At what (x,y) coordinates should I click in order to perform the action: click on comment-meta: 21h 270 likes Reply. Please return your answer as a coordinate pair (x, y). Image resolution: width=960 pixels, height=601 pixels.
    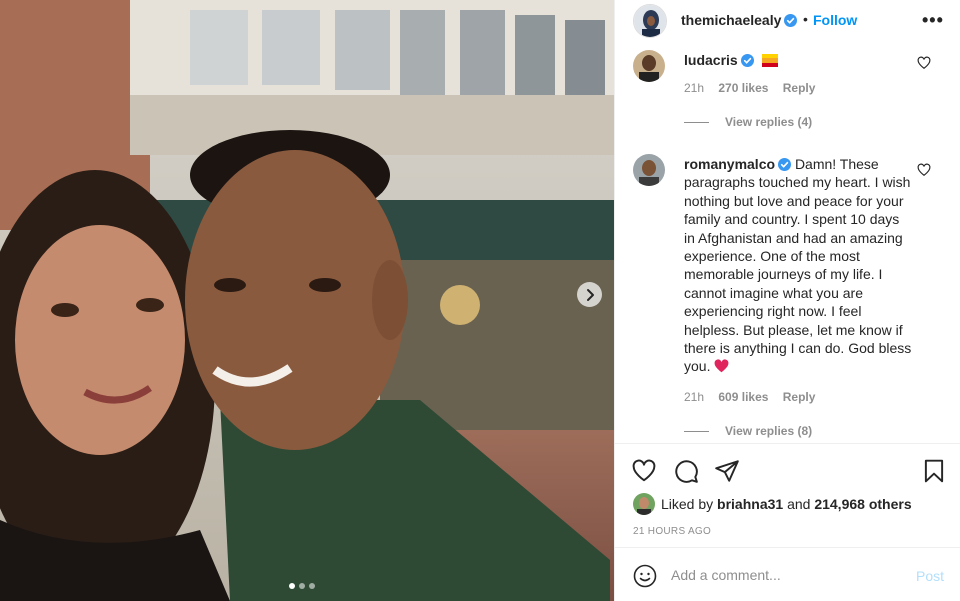
    Looking at the image, I should click on (755, 88).